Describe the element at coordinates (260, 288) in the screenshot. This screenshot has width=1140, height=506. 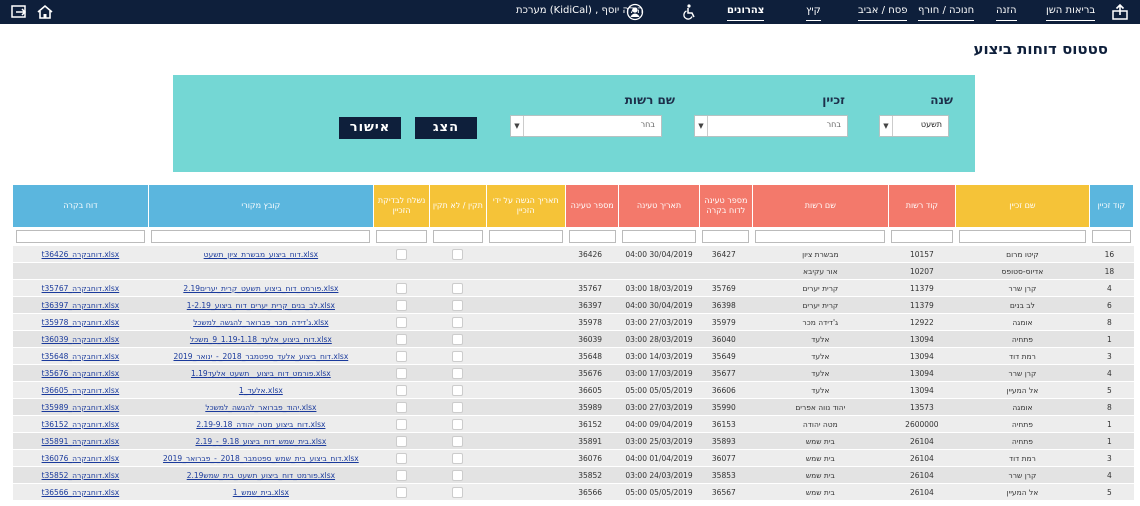
I see `original-file-link: פורמט_דוח_ביצוע_תשעט_קרית_יערים2.19.xlsx` at that location.